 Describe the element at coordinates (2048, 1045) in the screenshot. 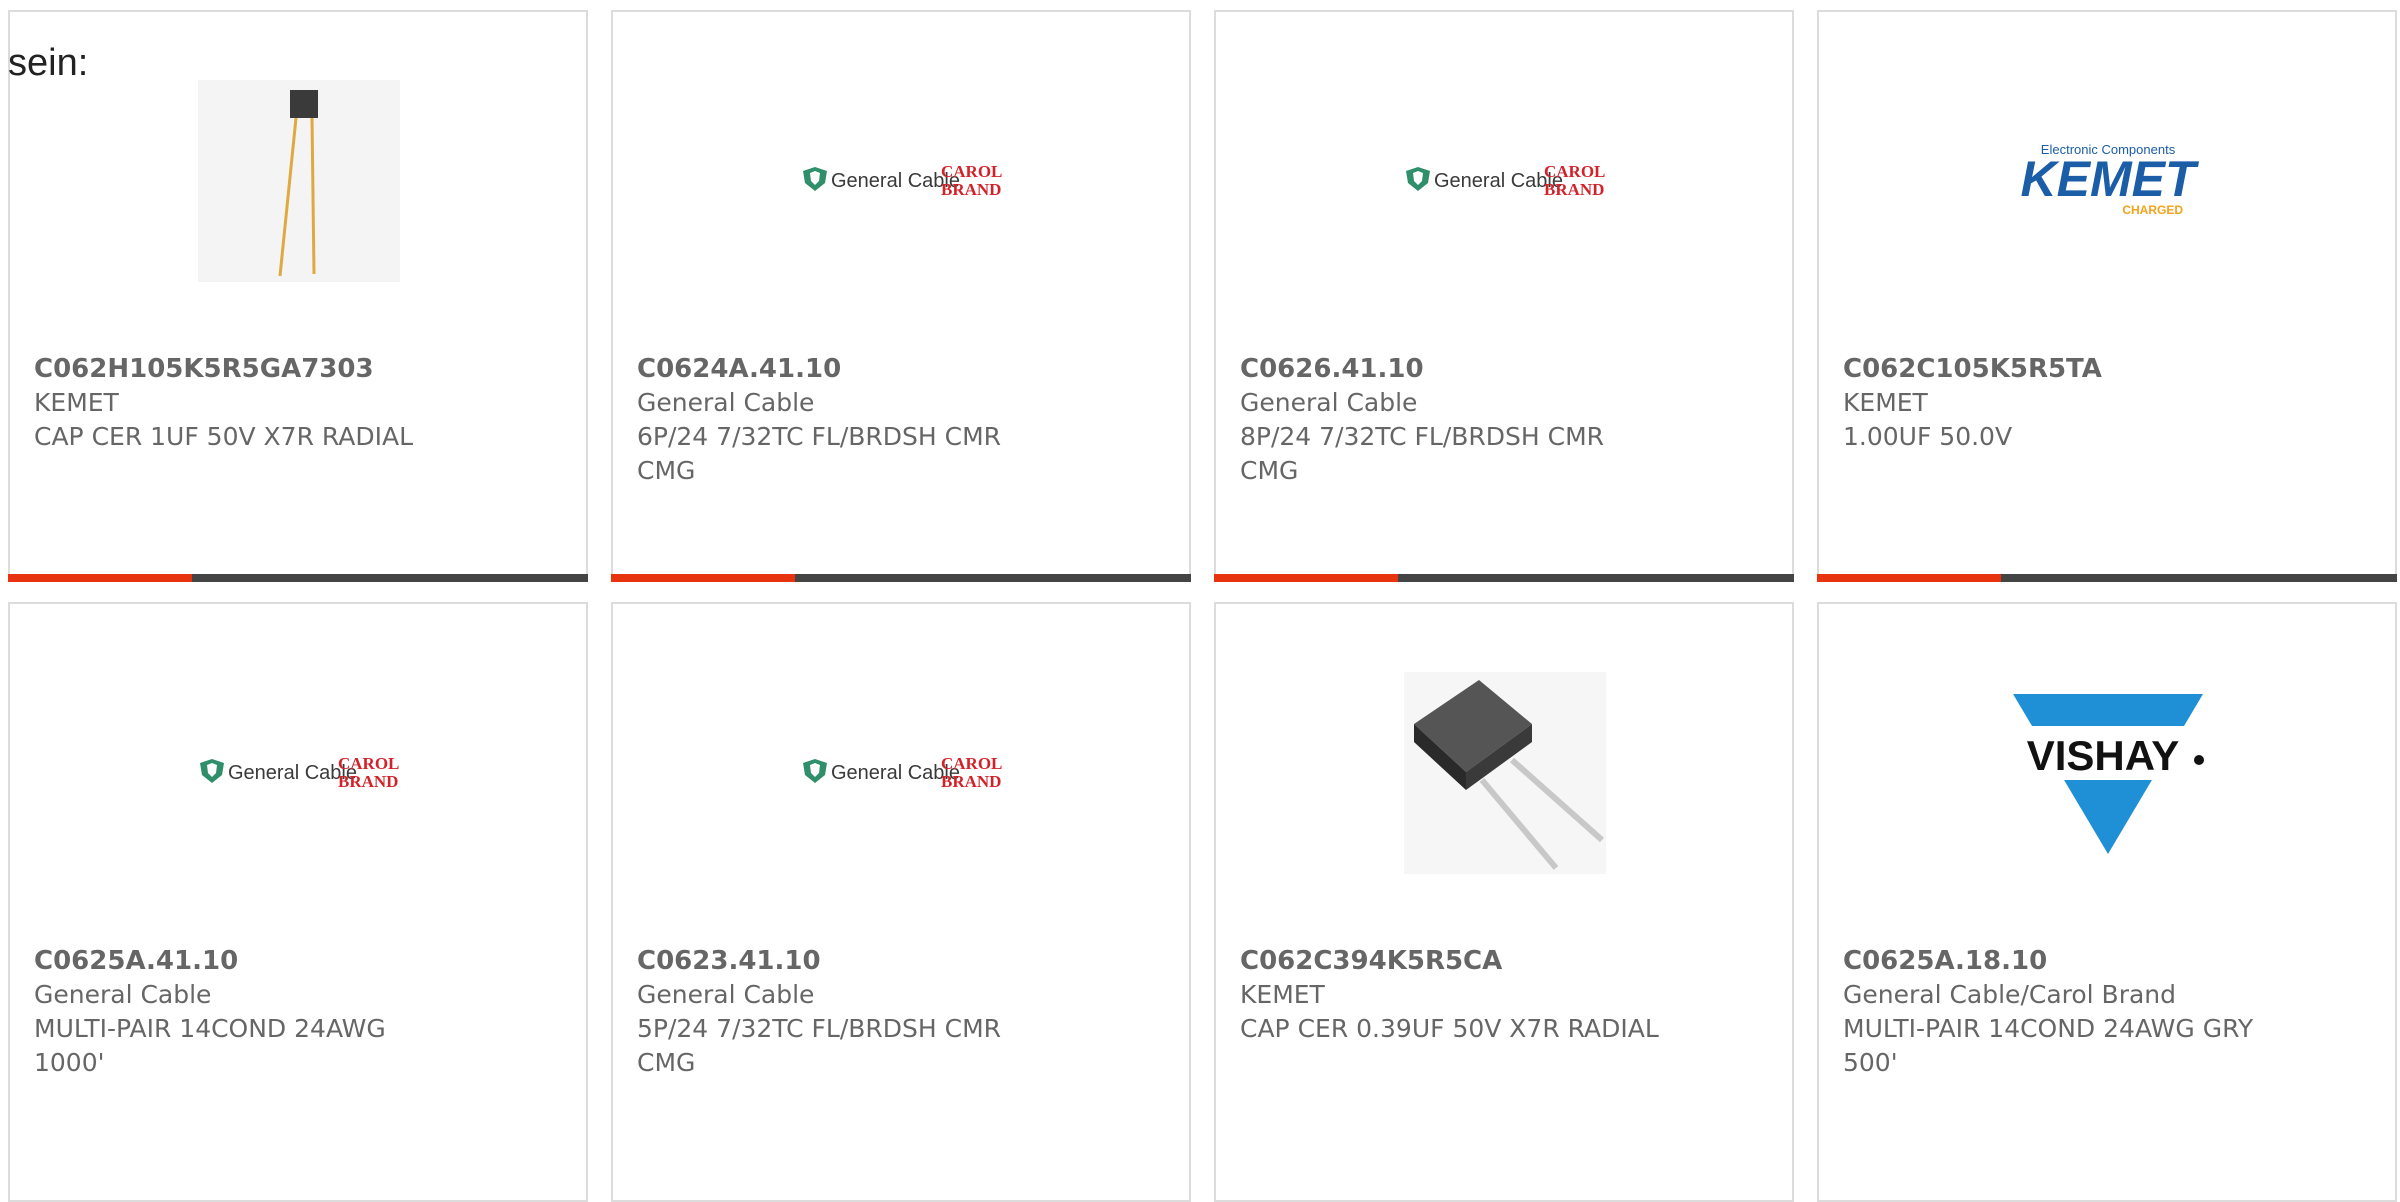

I see `product-description: MULTI-PAIR 14COND 24AWG GRY 500'` at that location.